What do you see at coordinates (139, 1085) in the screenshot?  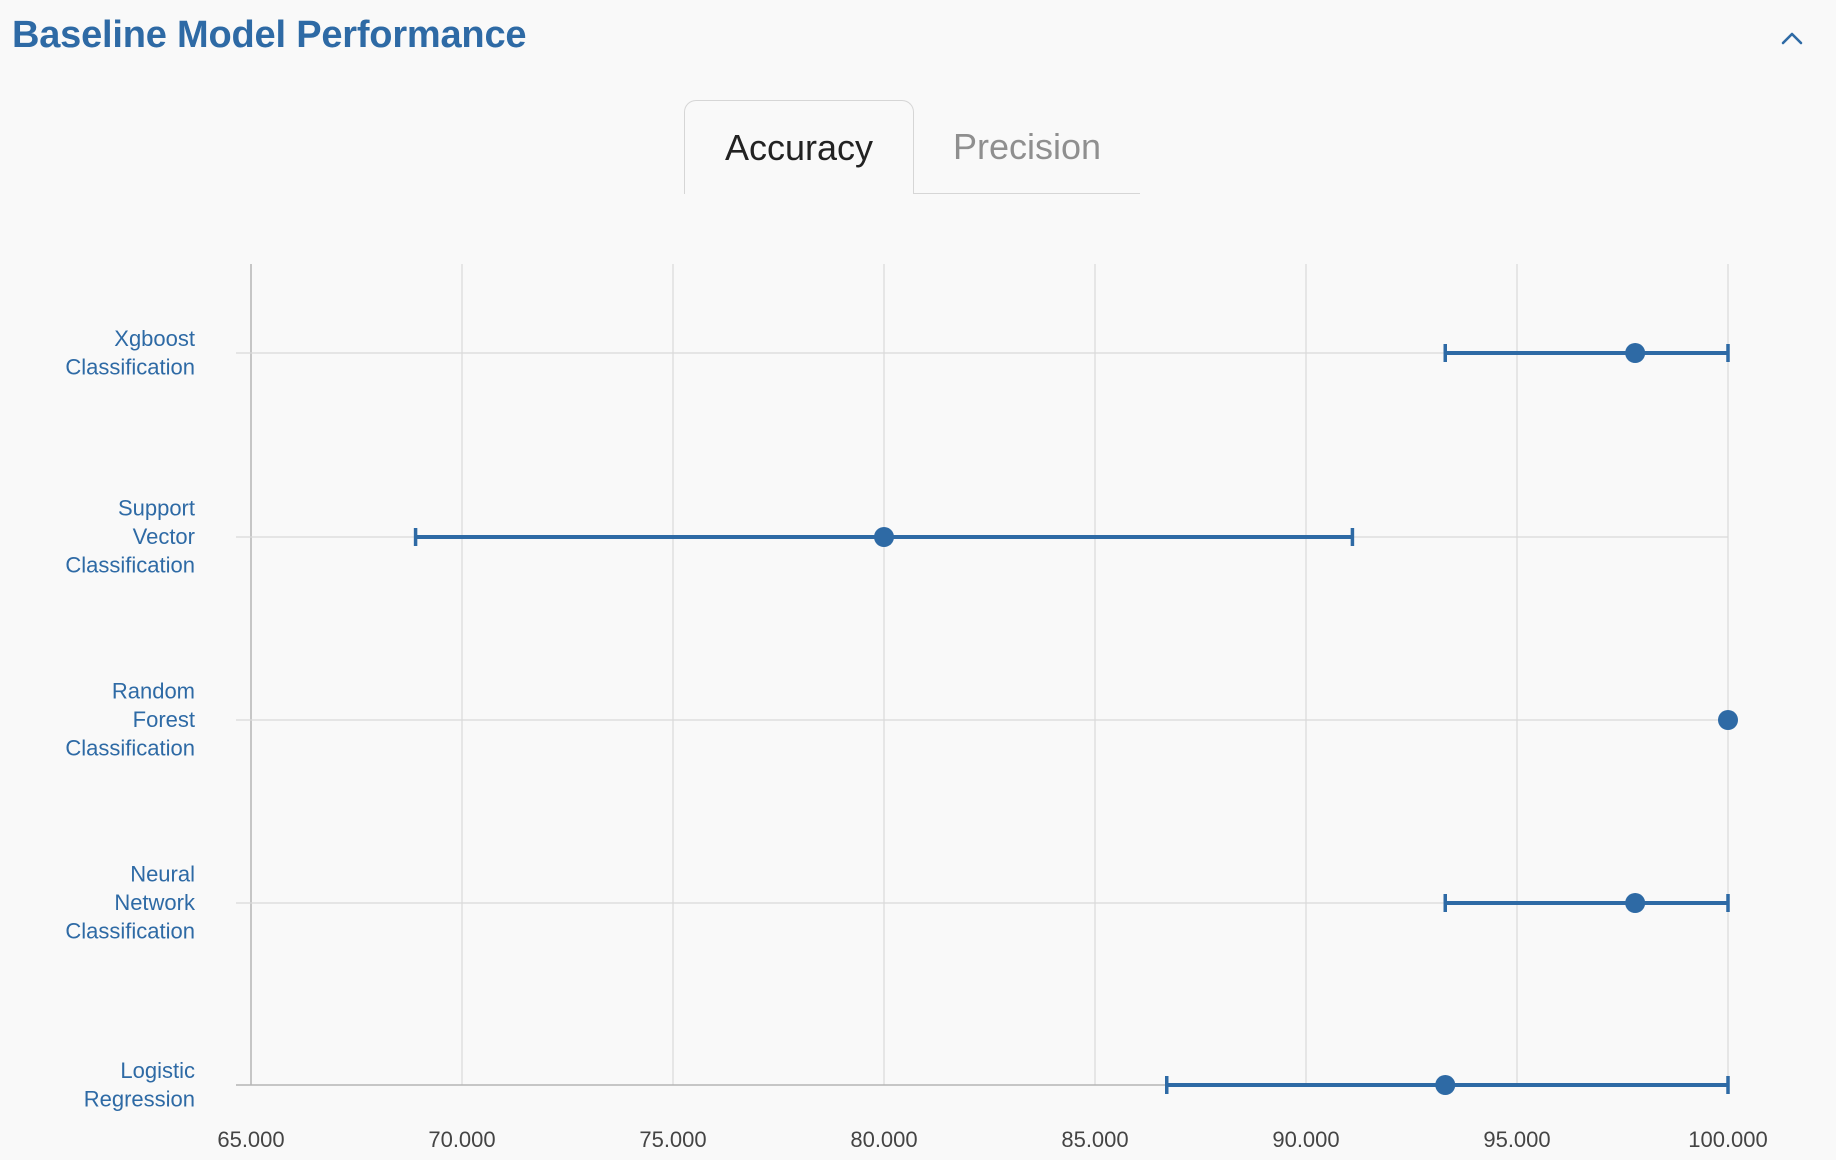 I see `y-category-label: Logistic Regression` at bounding box center [139, 1085].